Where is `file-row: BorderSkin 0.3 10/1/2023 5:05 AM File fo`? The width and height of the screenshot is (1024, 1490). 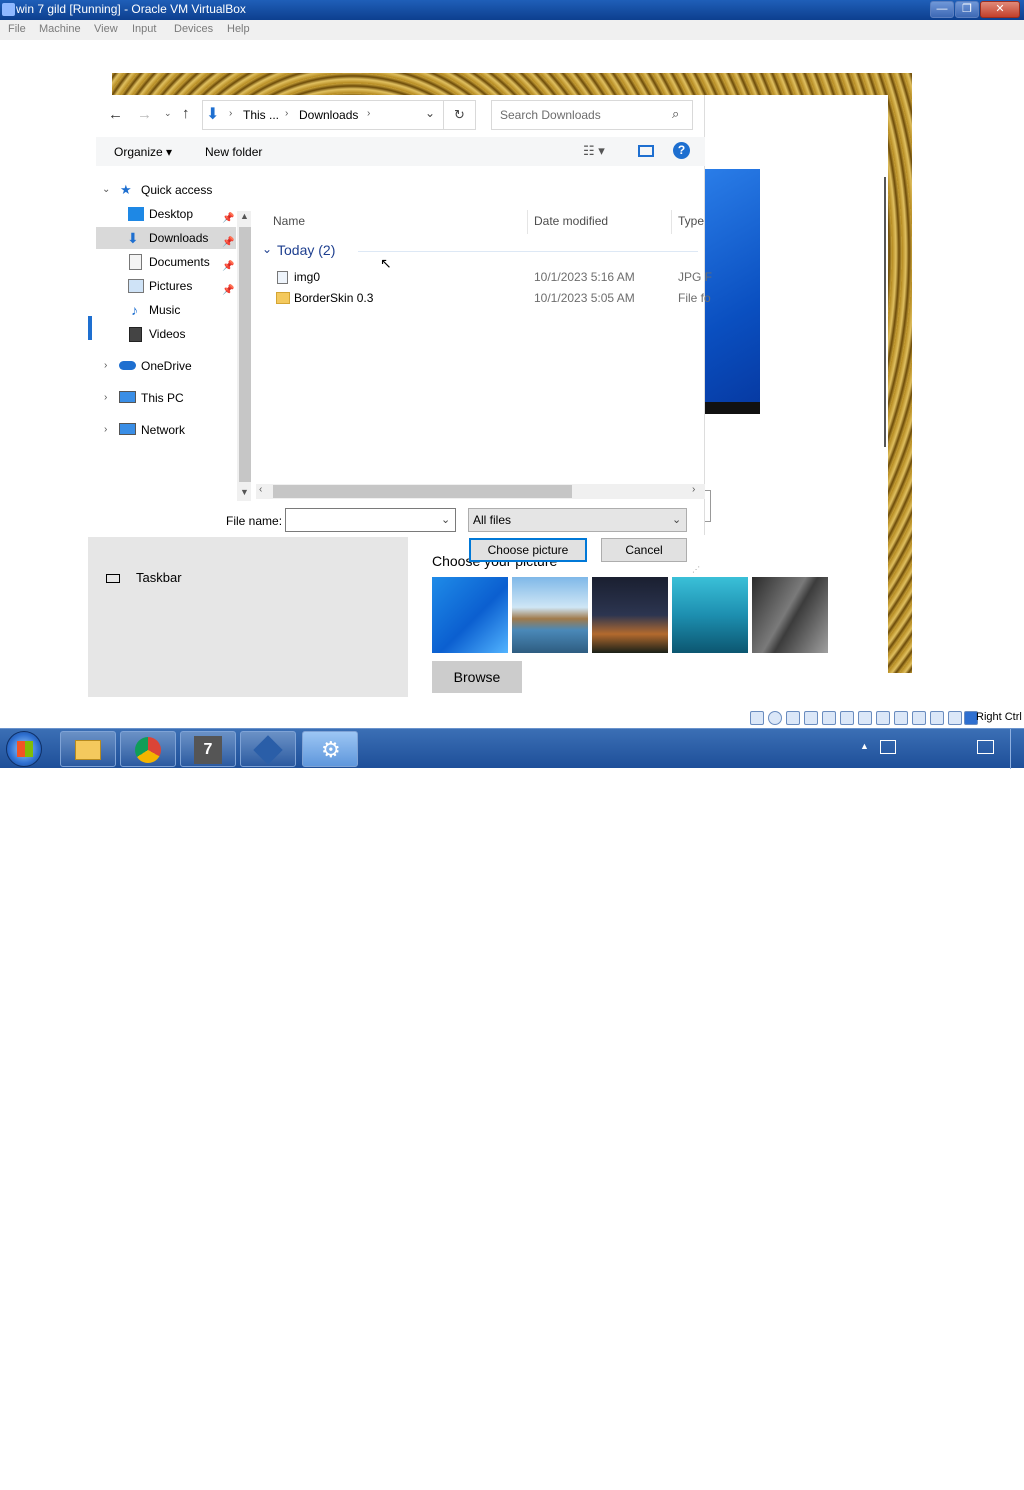 file-row: BorderSkin 0.3 10/1/2023 5:05 AM File fo is located at coordinates (484, 298).